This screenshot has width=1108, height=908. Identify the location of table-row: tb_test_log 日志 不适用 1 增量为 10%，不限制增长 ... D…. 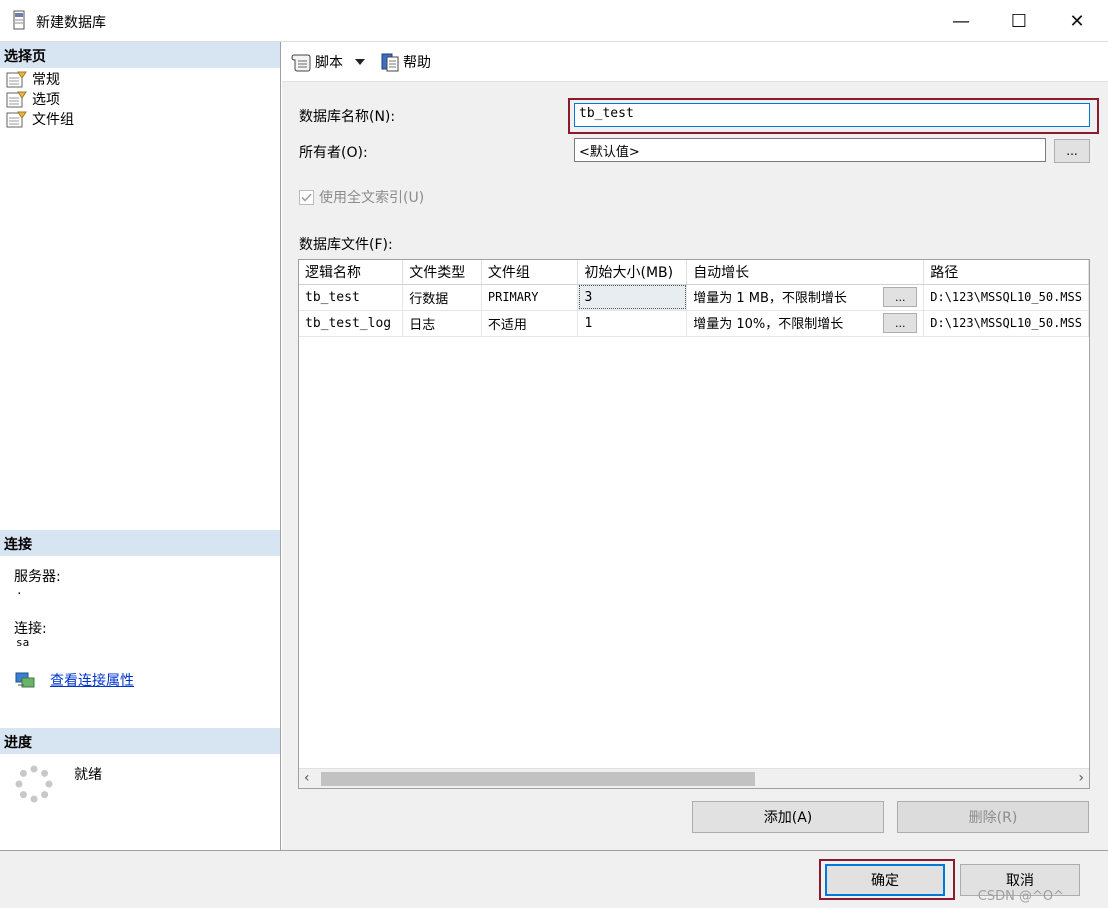
(694, 323).